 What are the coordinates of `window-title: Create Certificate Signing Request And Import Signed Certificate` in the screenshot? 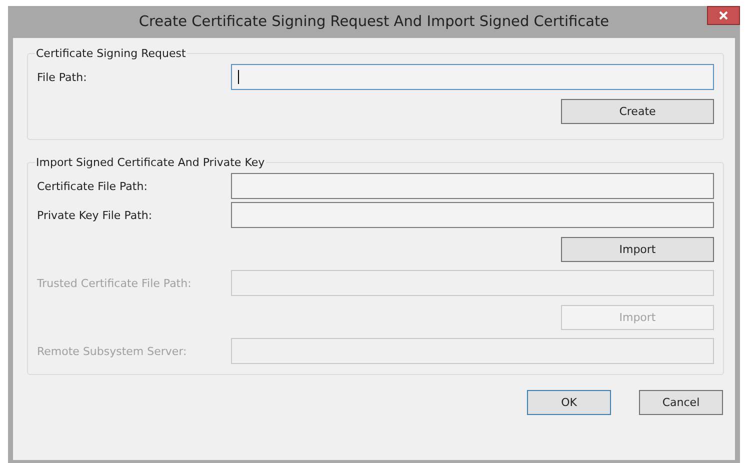 It's located at (374, 22).